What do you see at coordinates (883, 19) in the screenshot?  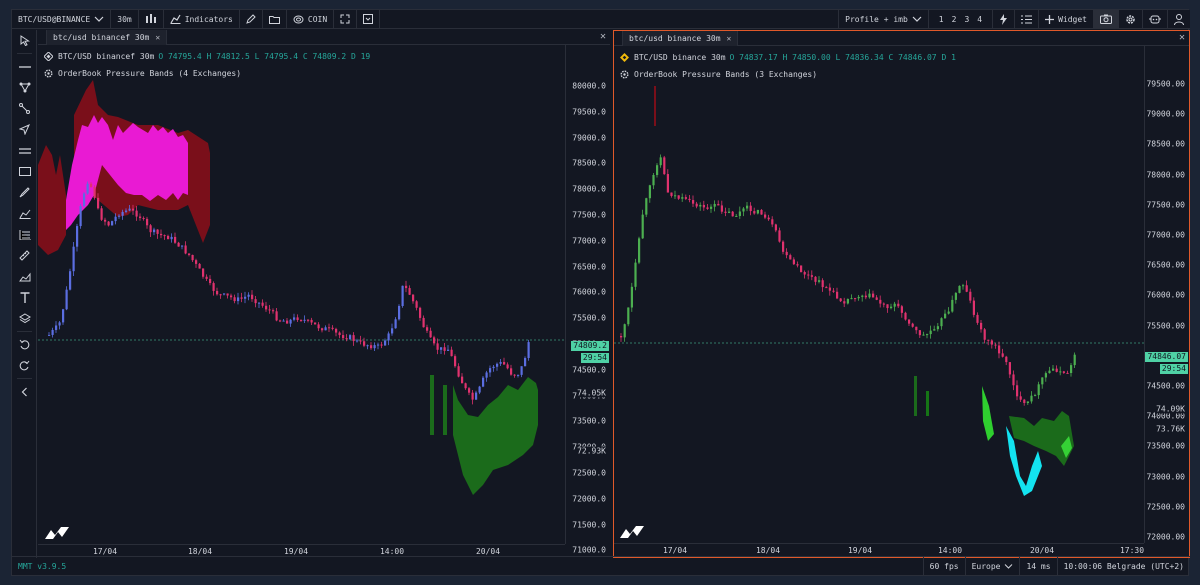 I see `layout-selector: Profile + imb` at bounding box center [883, 19].